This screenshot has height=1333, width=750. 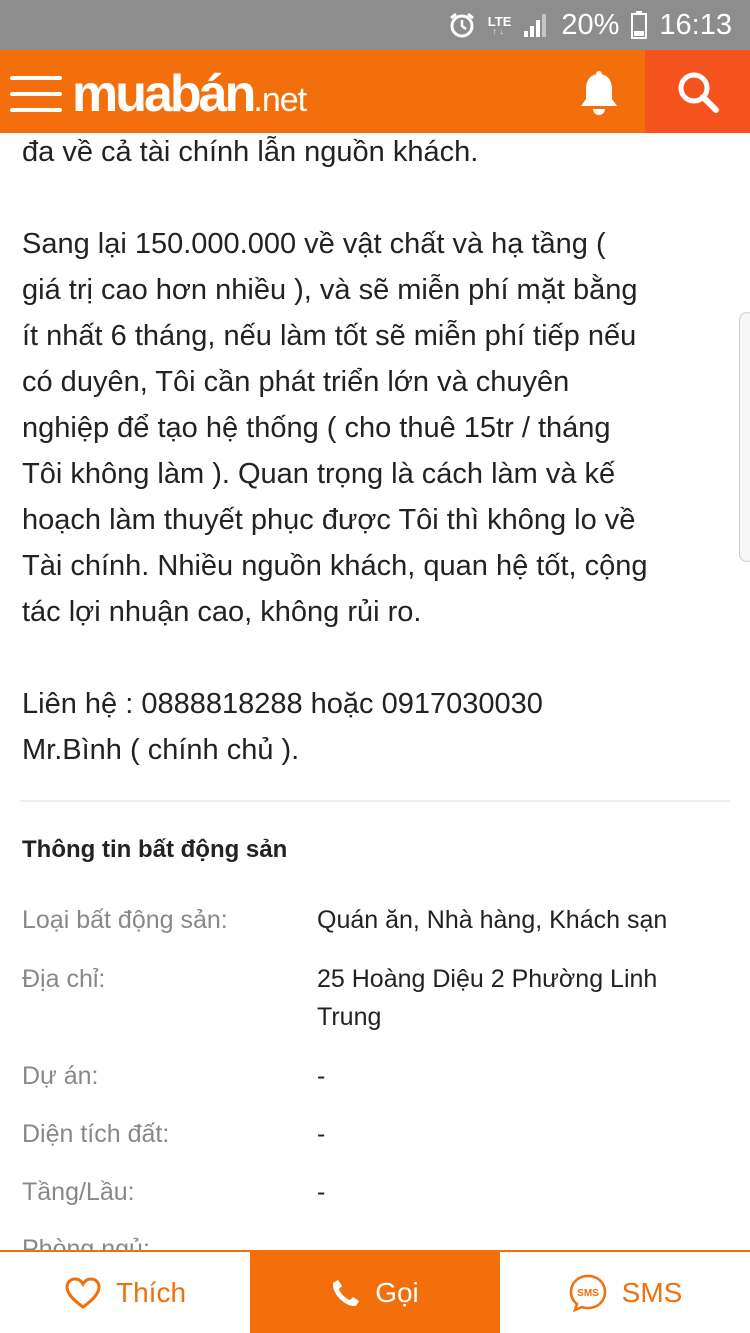 I want to click on info-label: Địa chỉ:, so click(x=64, y=979).